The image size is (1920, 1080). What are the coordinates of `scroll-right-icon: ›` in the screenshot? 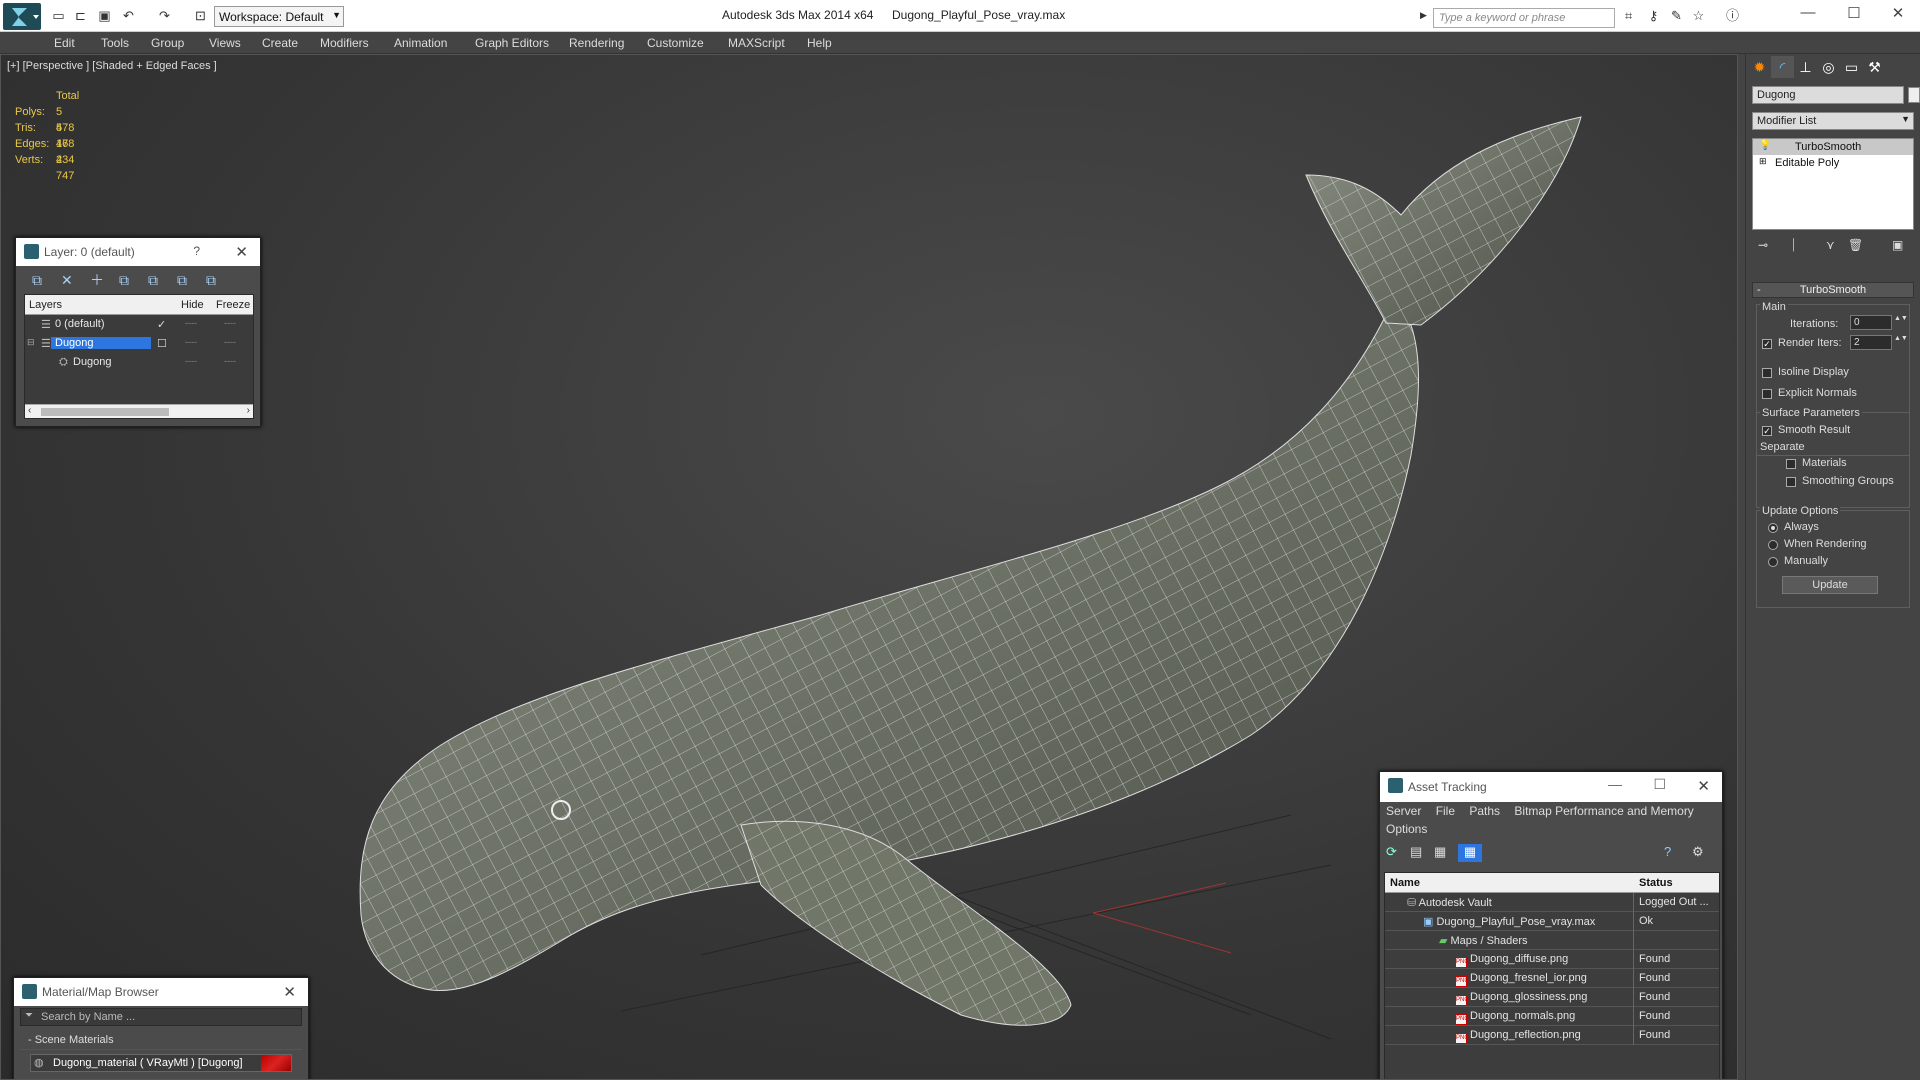 It's located at (248, 410).